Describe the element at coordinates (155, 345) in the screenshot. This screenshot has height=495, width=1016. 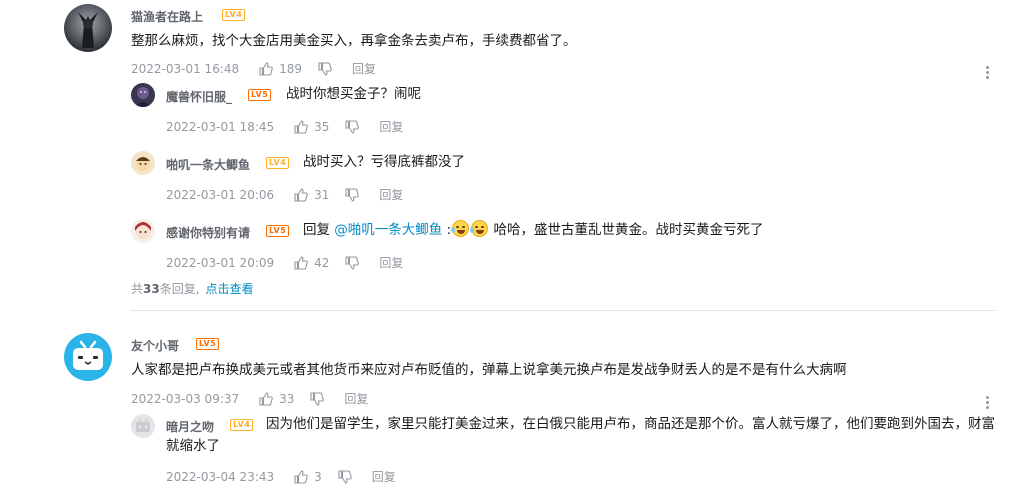
I see `username: 友个小哥` at that location.